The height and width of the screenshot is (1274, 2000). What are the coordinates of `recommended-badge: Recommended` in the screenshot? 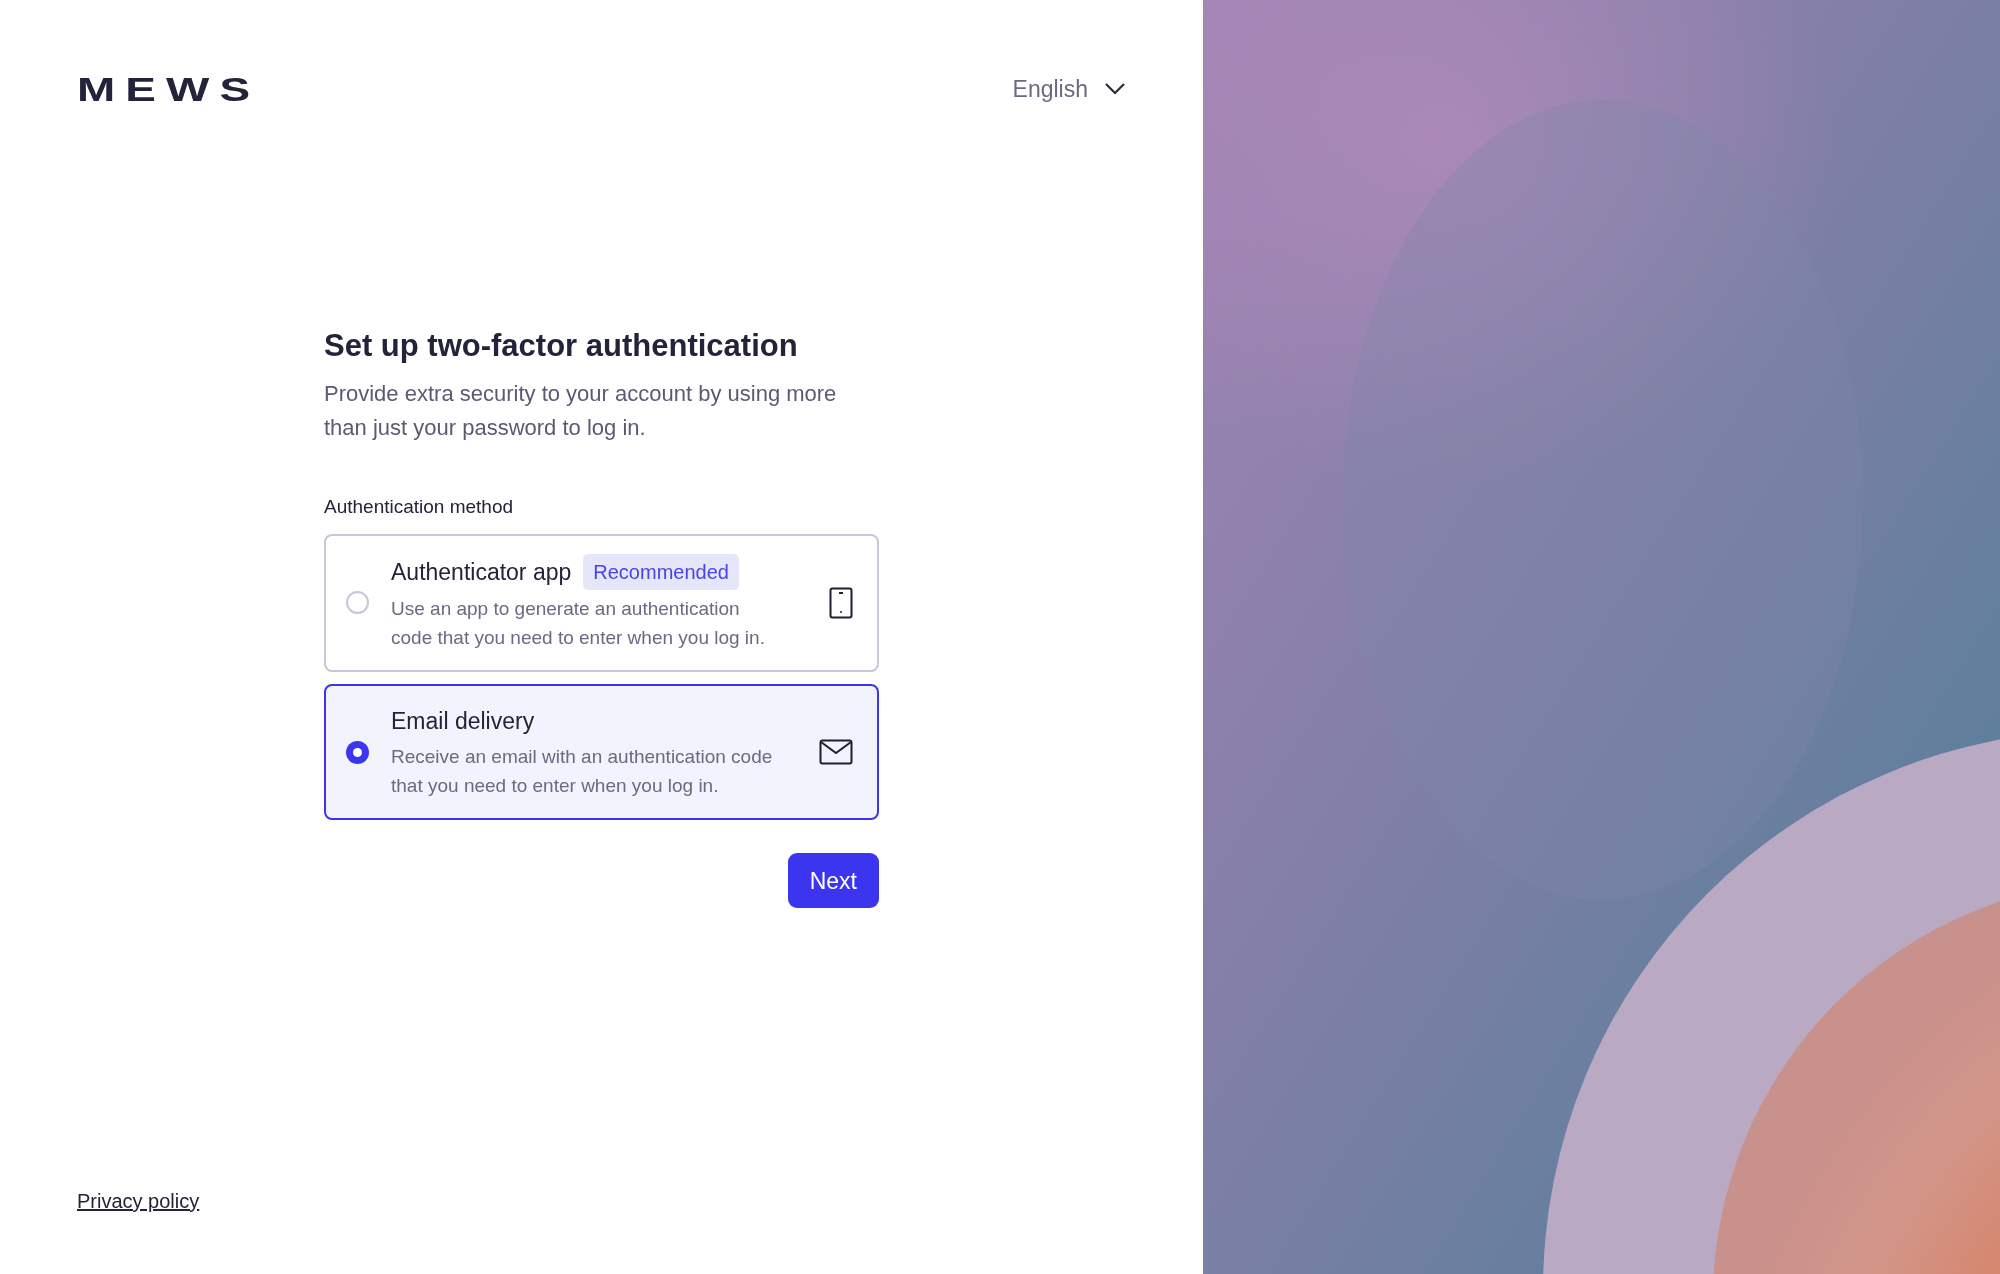 It's located at (661, 571).